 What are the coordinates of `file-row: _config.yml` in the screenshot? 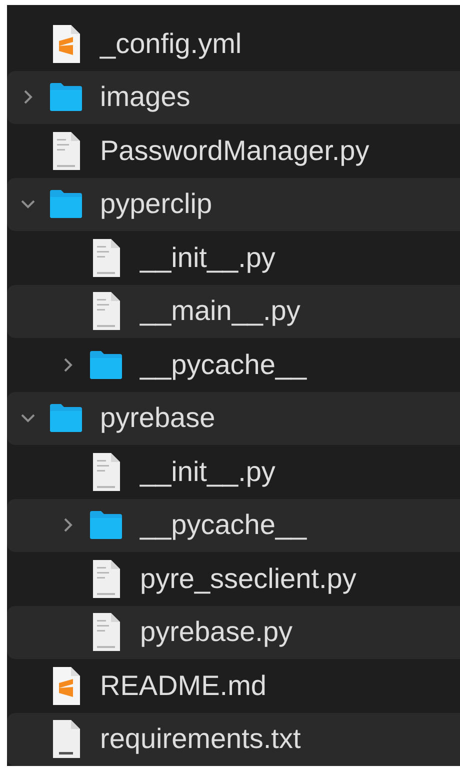 It's located at (233, 43).